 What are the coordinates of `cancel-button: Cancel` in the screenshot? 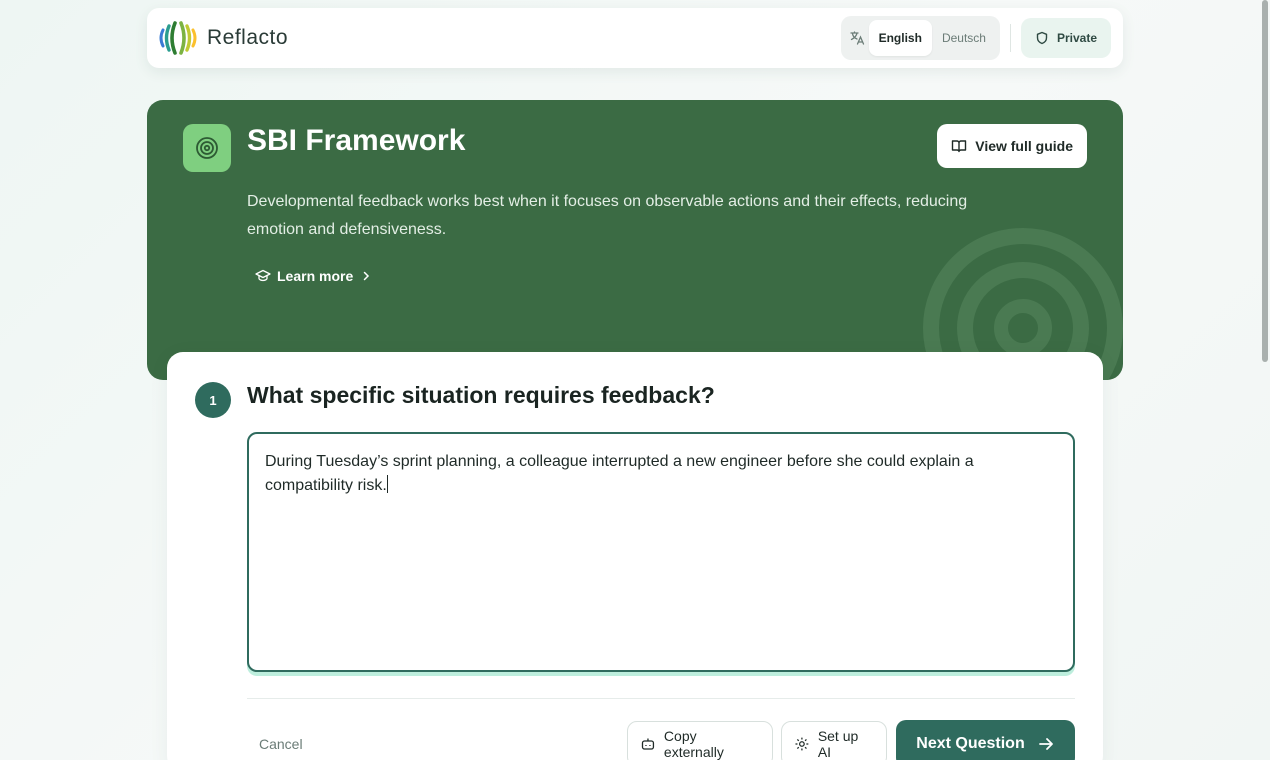 It's located at (281, 744).